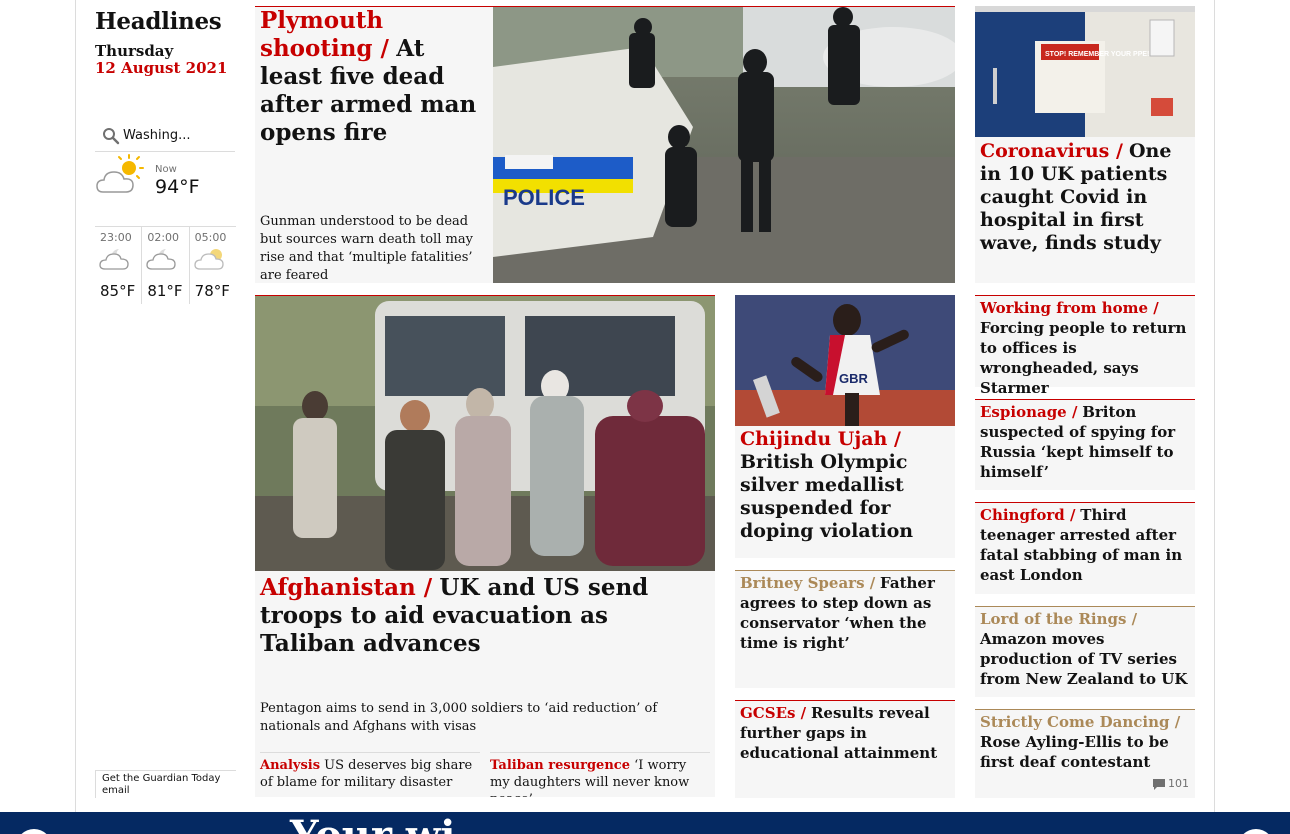 Image resolution: width=1290 pixels, height=834 pixels. I want to click on comment-count: 101, so click(1171, 784).